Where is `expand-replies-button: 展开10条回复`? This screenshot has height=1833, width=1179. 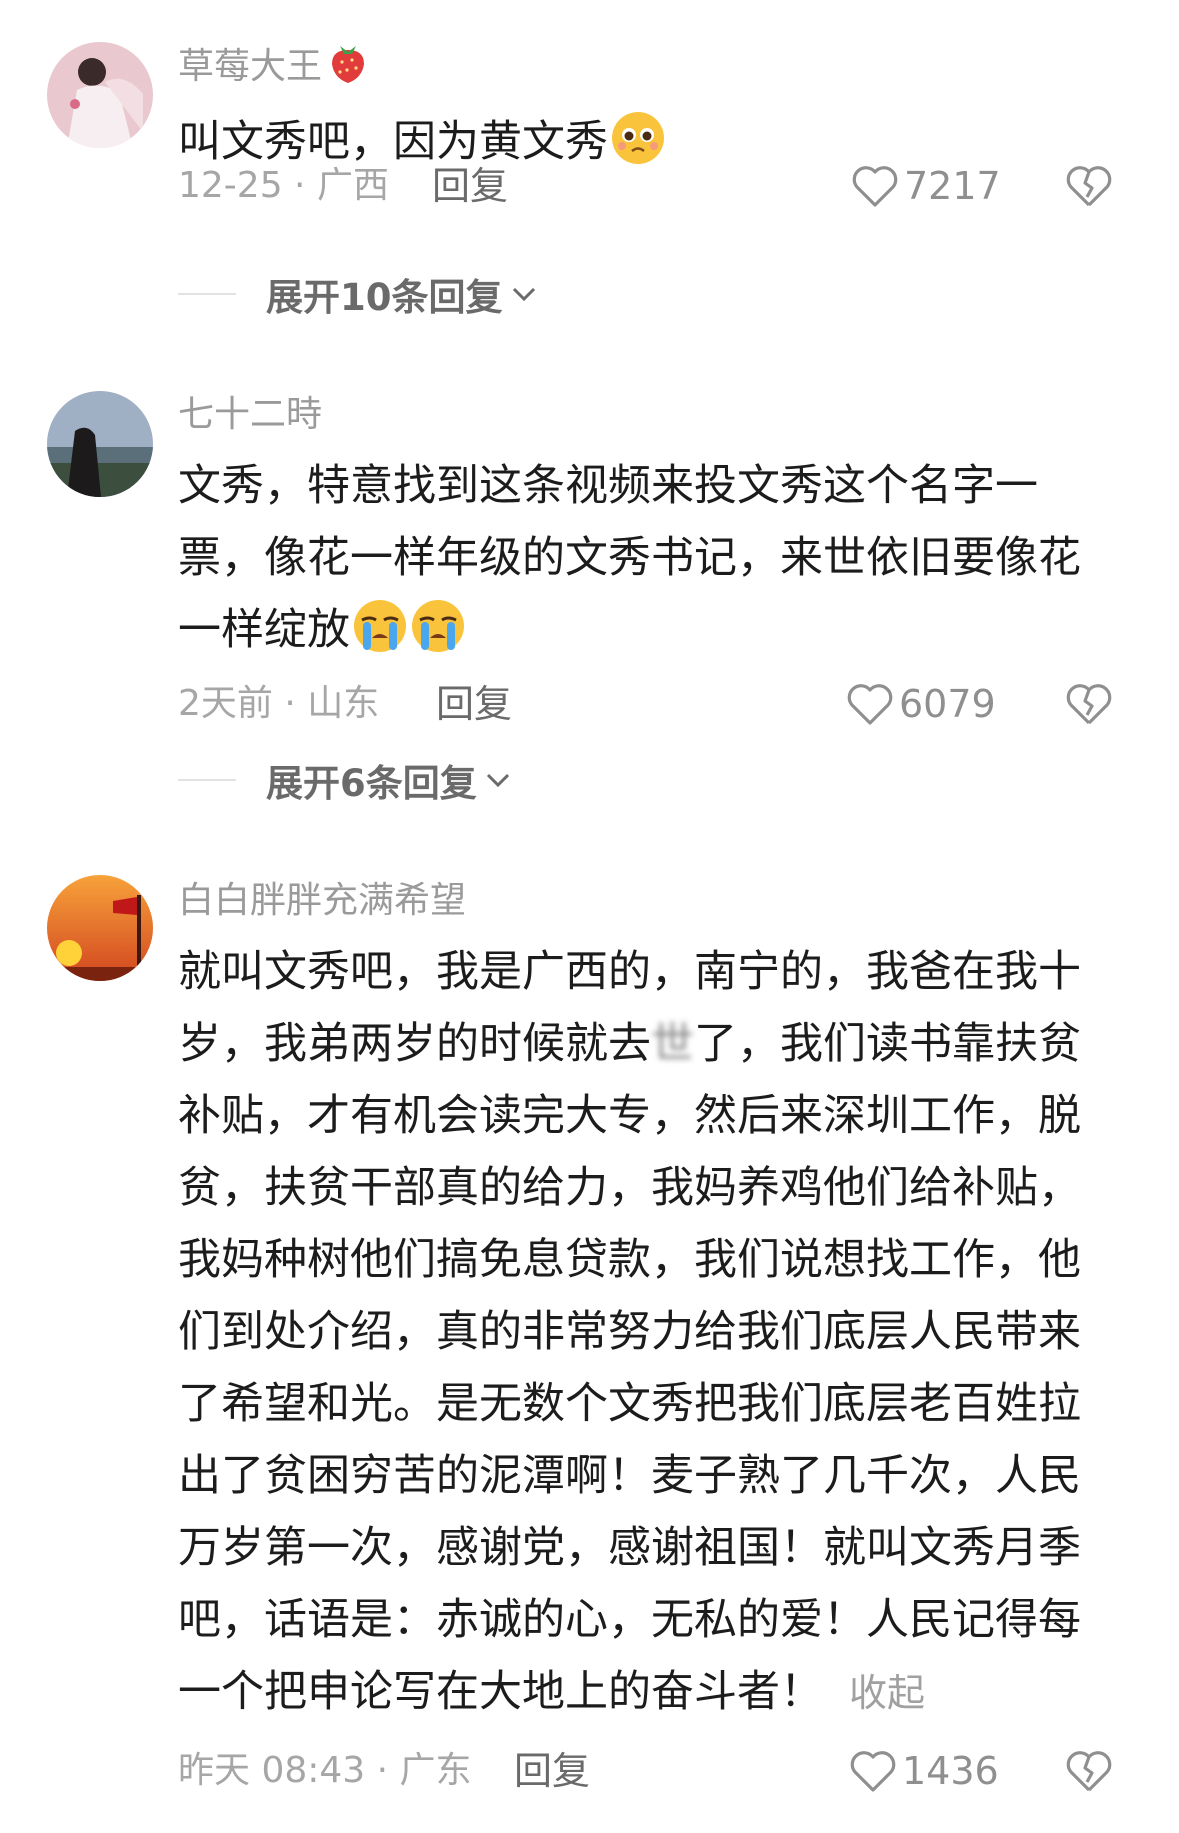
expand-replies-button: 展开10条回复 is located at coordinates (357, 294).